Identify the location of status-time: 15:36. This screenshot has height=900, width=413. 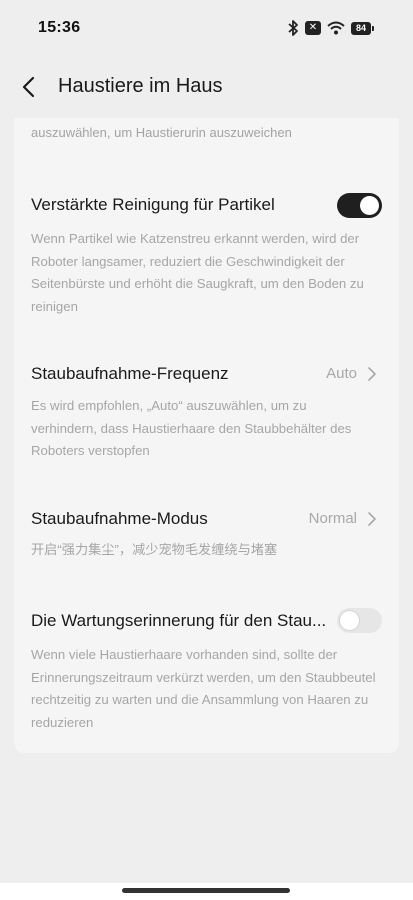
(59, 27).